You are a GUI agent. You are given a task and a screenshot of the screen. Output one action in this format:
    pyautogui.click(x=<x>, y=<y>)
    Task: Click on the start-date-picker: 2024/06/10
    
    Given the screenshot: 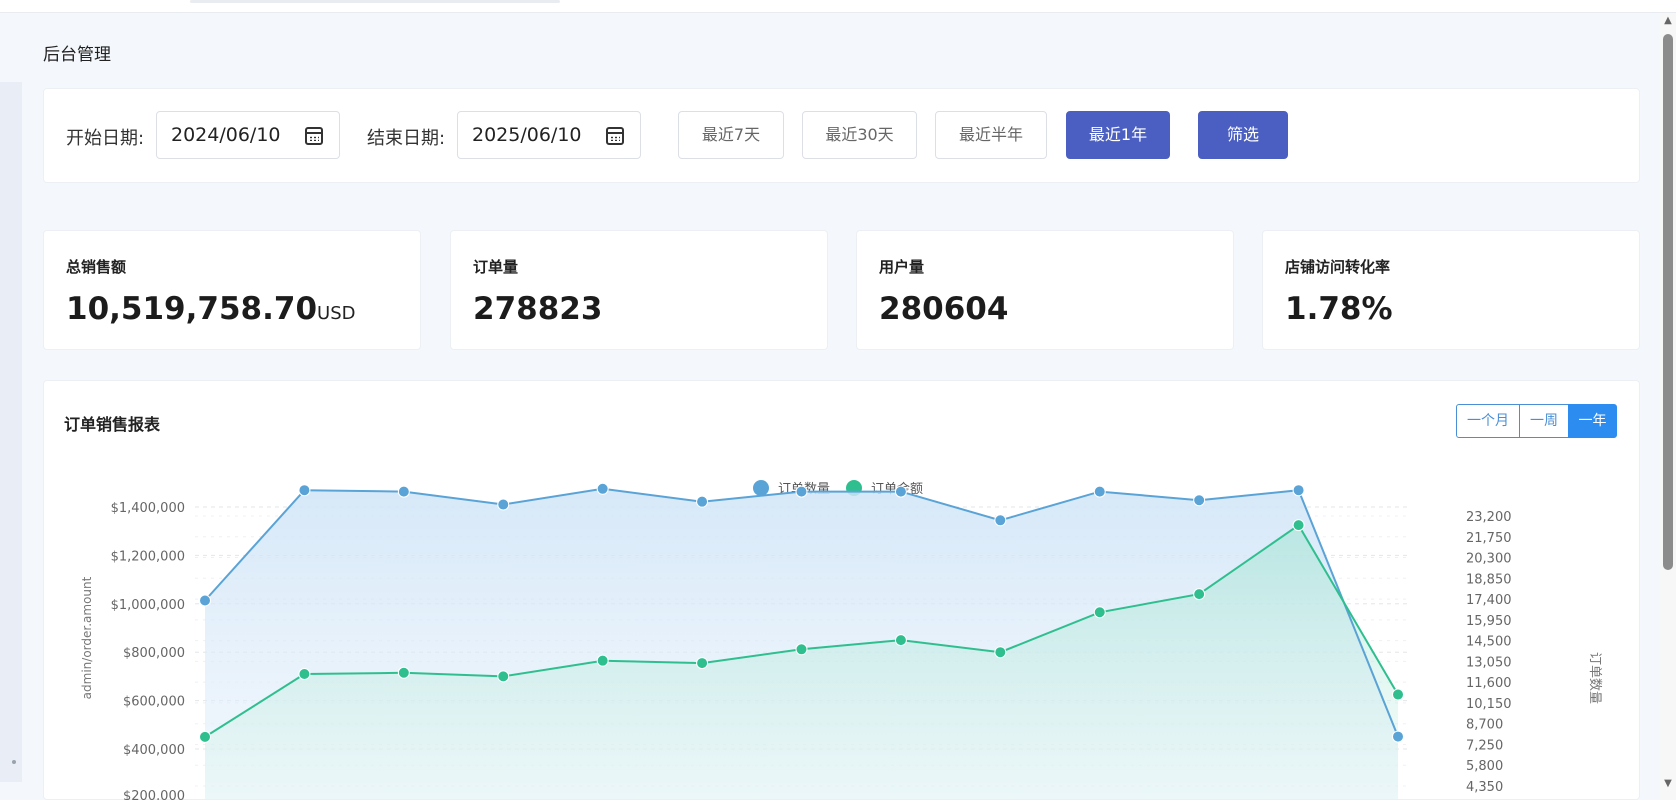 What is the action you would take?
    pyautogui.click(x=248, y=135)
    